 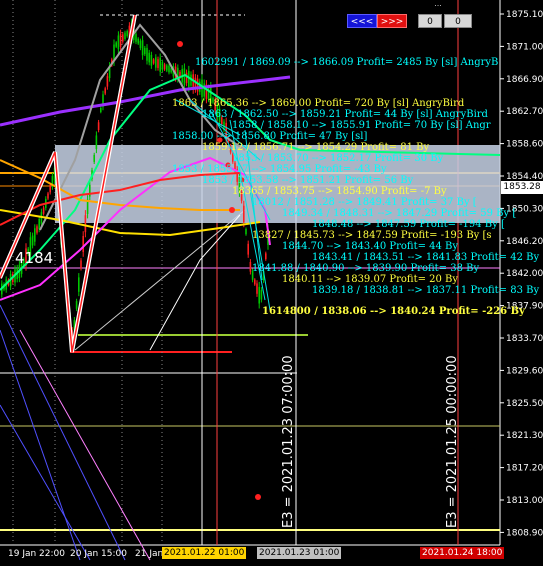 I want to click on field-a-input: 0, so click(x=430, y=21).